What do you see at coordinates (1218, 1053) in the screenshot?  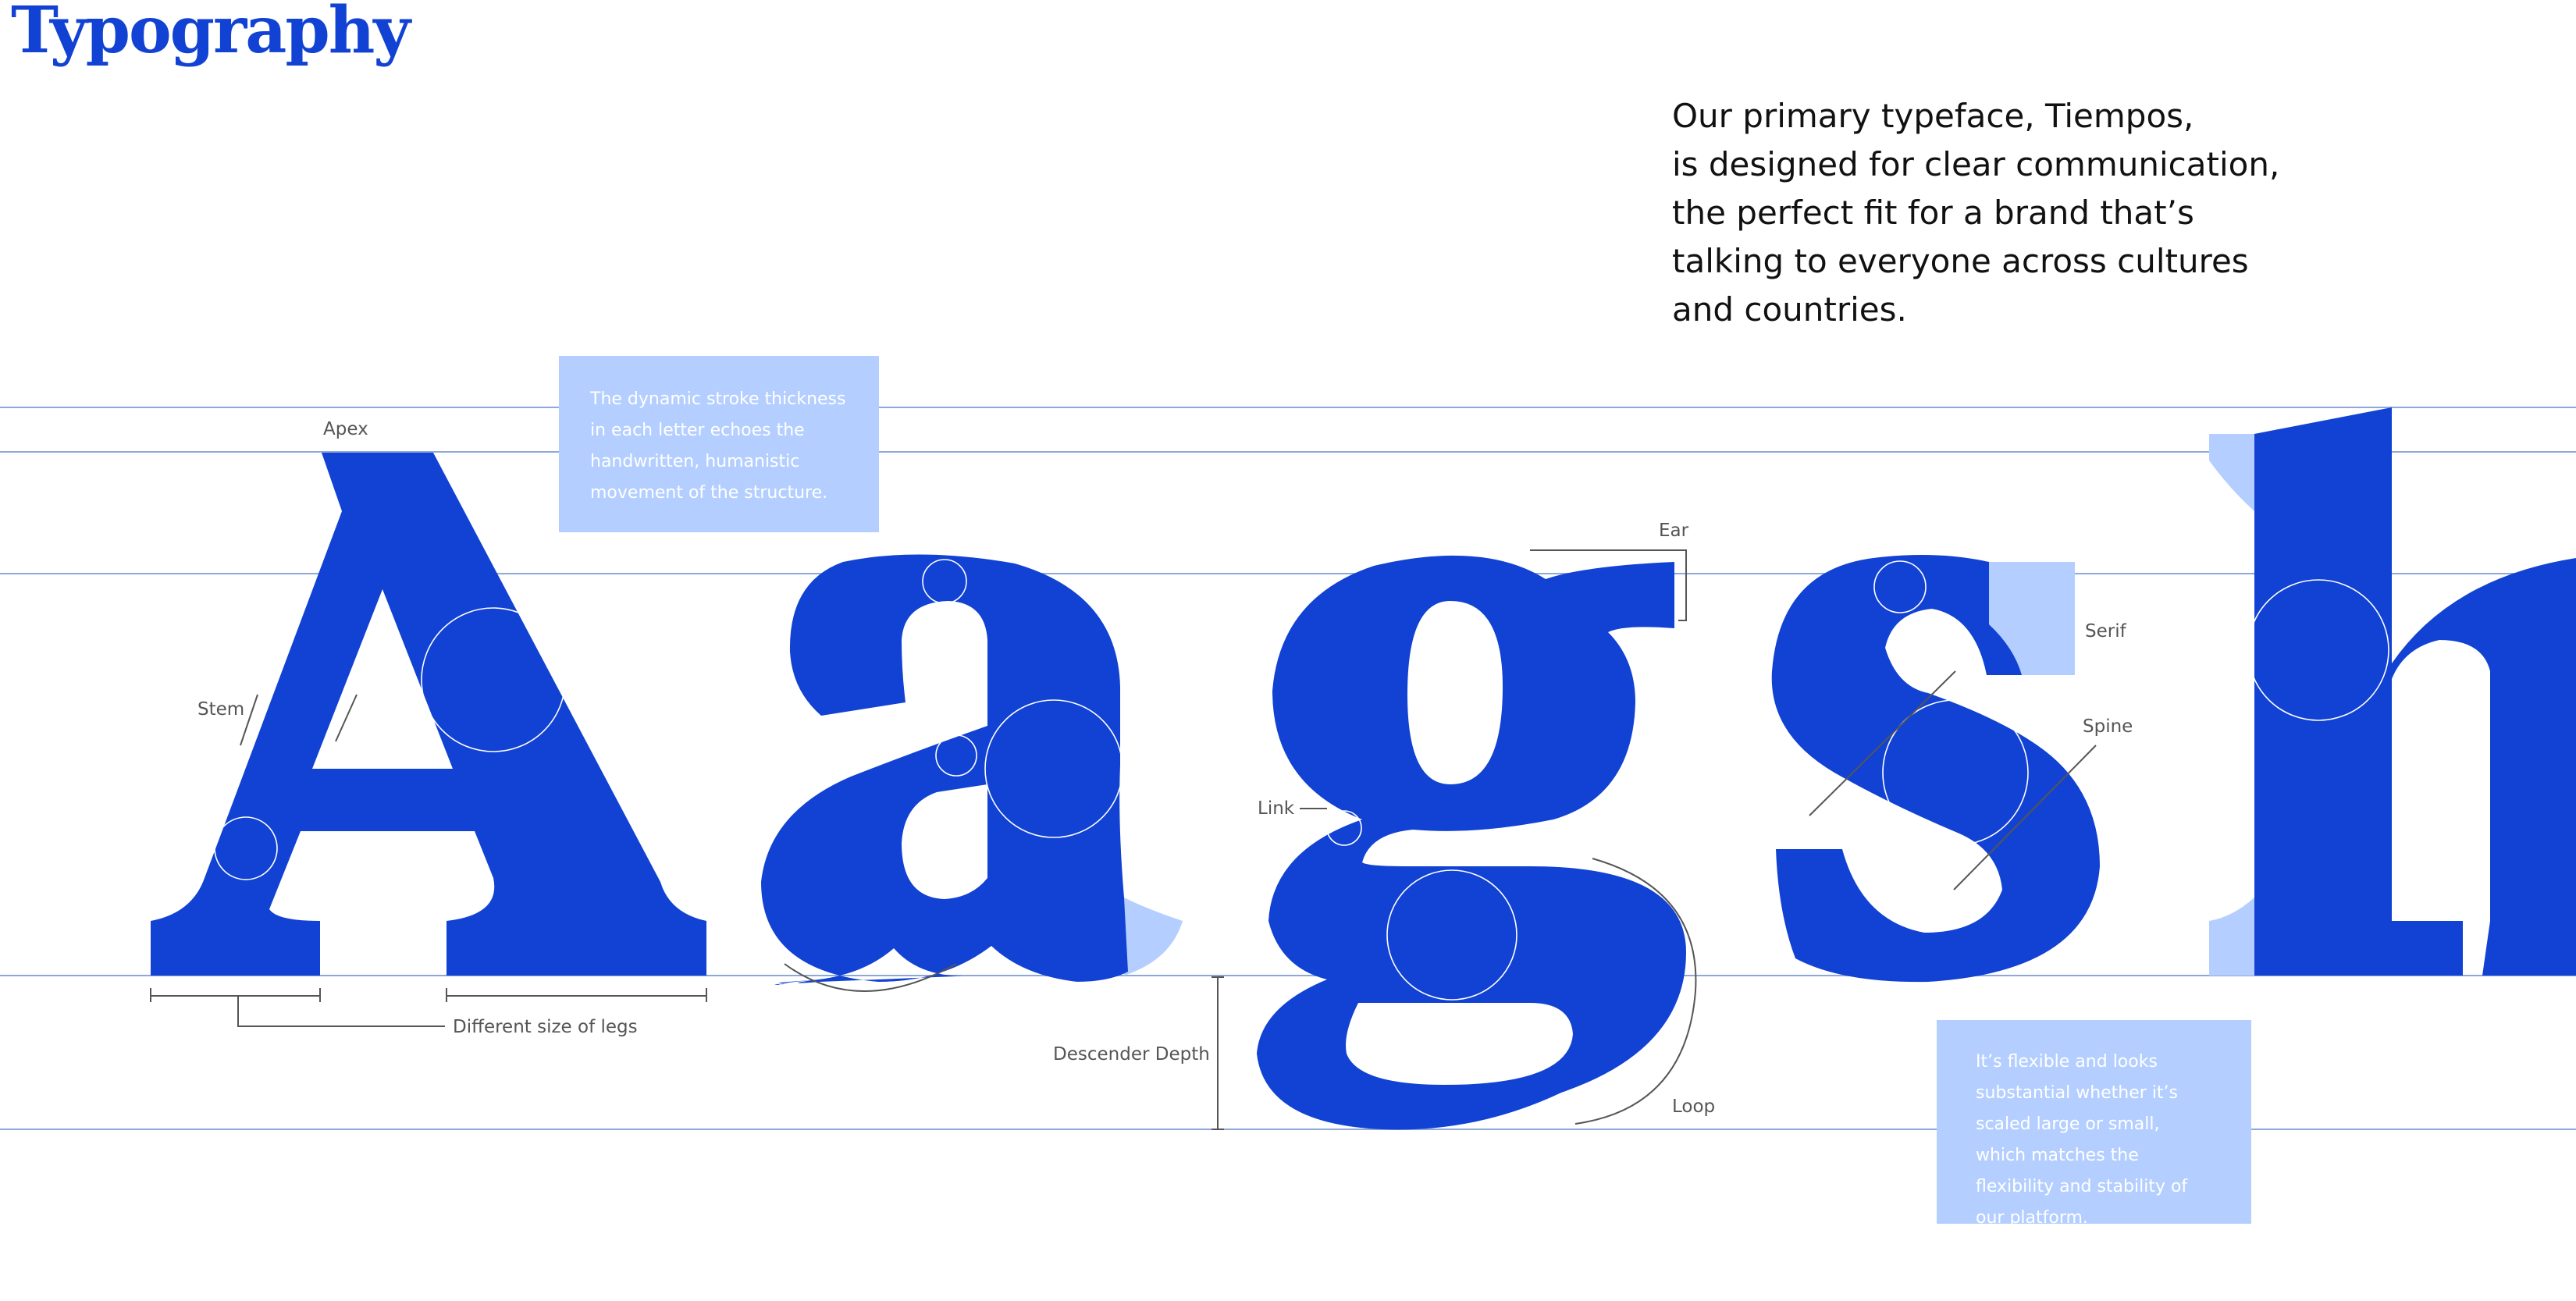 I see `descender-bracket` at bounding box center [1218, 1053].